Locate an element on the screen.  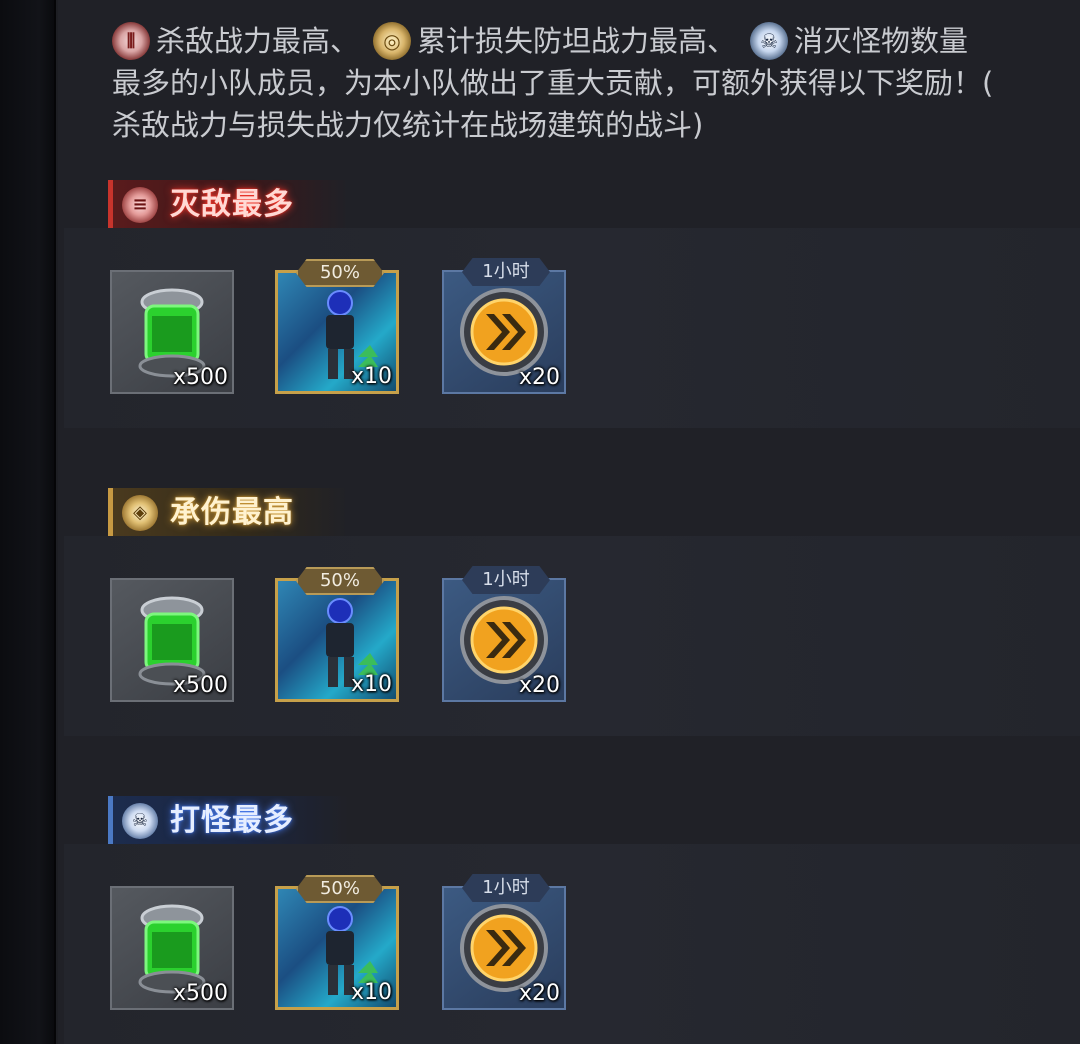
loss-power-label: 累计损失防坦战力最高、 is located at coordinates (577, 41).